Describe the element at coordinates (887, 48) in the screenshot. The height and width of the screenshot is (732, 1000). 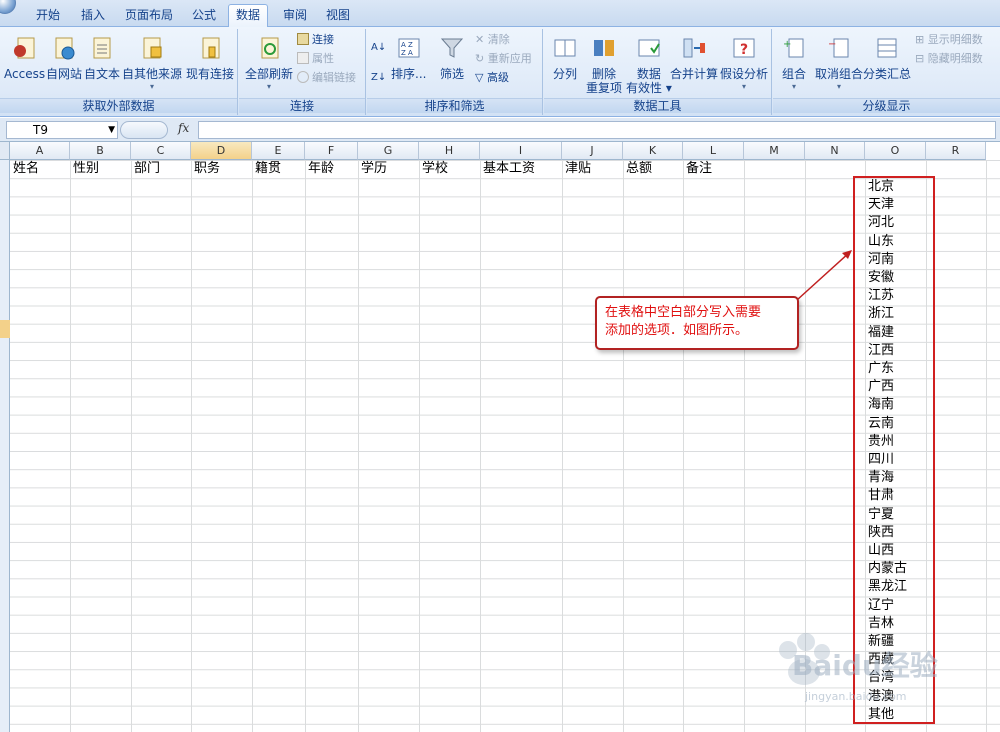
I see `subtotal-icon` at that location.